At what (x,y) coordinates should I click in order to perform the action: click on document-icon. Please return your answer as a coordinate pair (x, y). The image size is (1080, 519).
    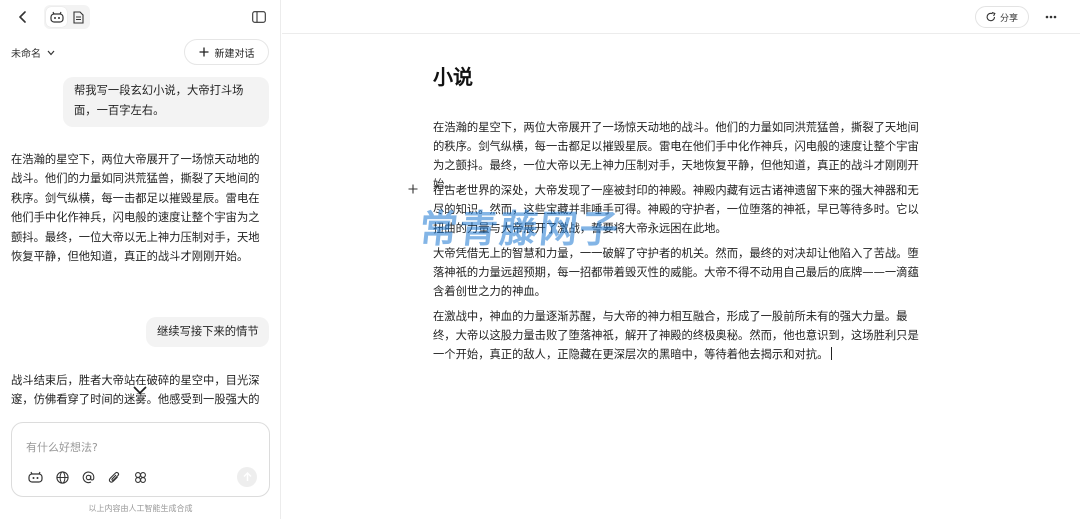
    Looking at the image, I should click on (78, 17).